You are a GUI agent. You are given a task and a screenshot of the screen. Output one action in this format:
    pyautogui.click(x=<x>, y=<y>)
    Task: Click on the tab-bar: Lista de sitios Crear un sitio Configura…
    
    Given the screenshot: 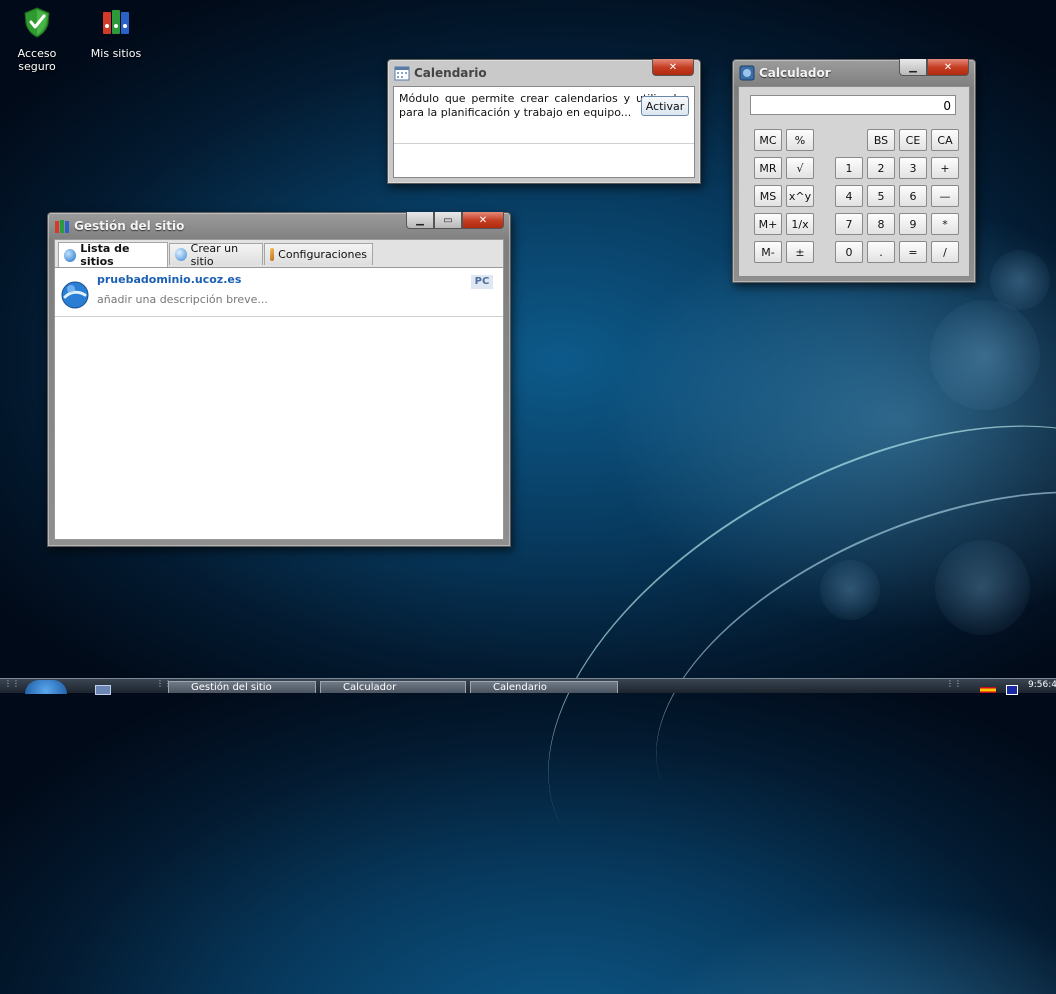 What is the action you would take?
    pyautogui.click(x=279, y=253)
    